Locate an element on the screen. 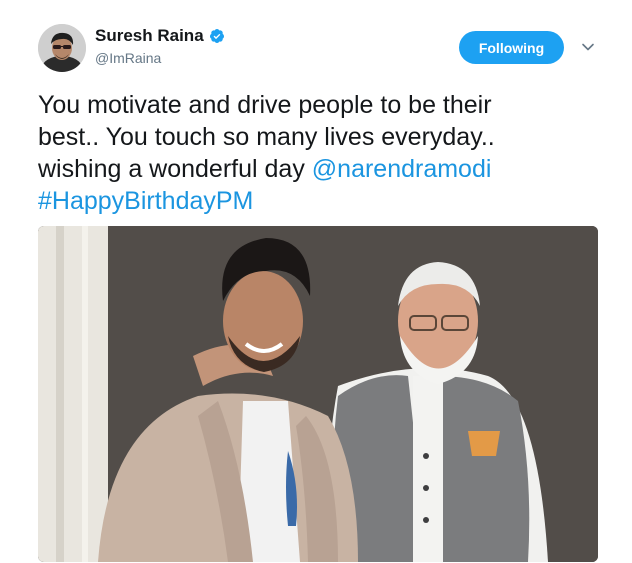 The height and width of the screenshot is (563, 632). following-button: Following is located at coordinates (511, 47).